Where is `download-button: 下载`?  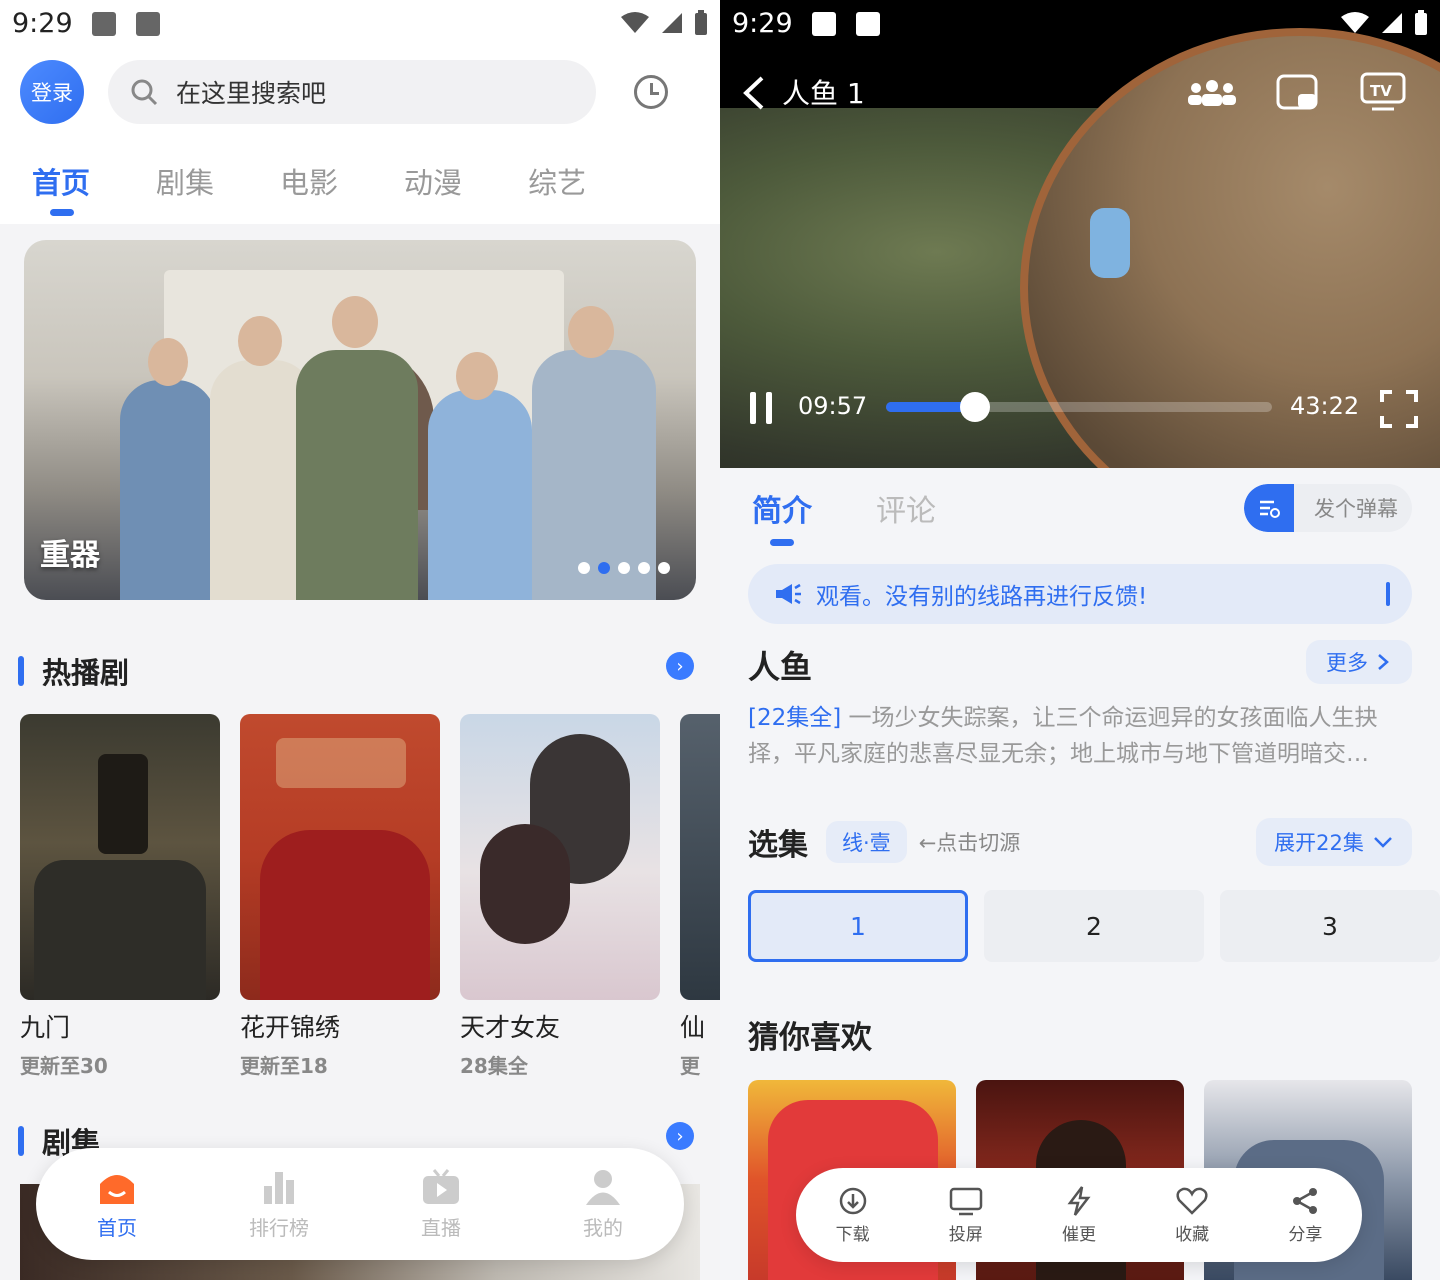 download-button: 下载 is located at coordinates (853, 1215).